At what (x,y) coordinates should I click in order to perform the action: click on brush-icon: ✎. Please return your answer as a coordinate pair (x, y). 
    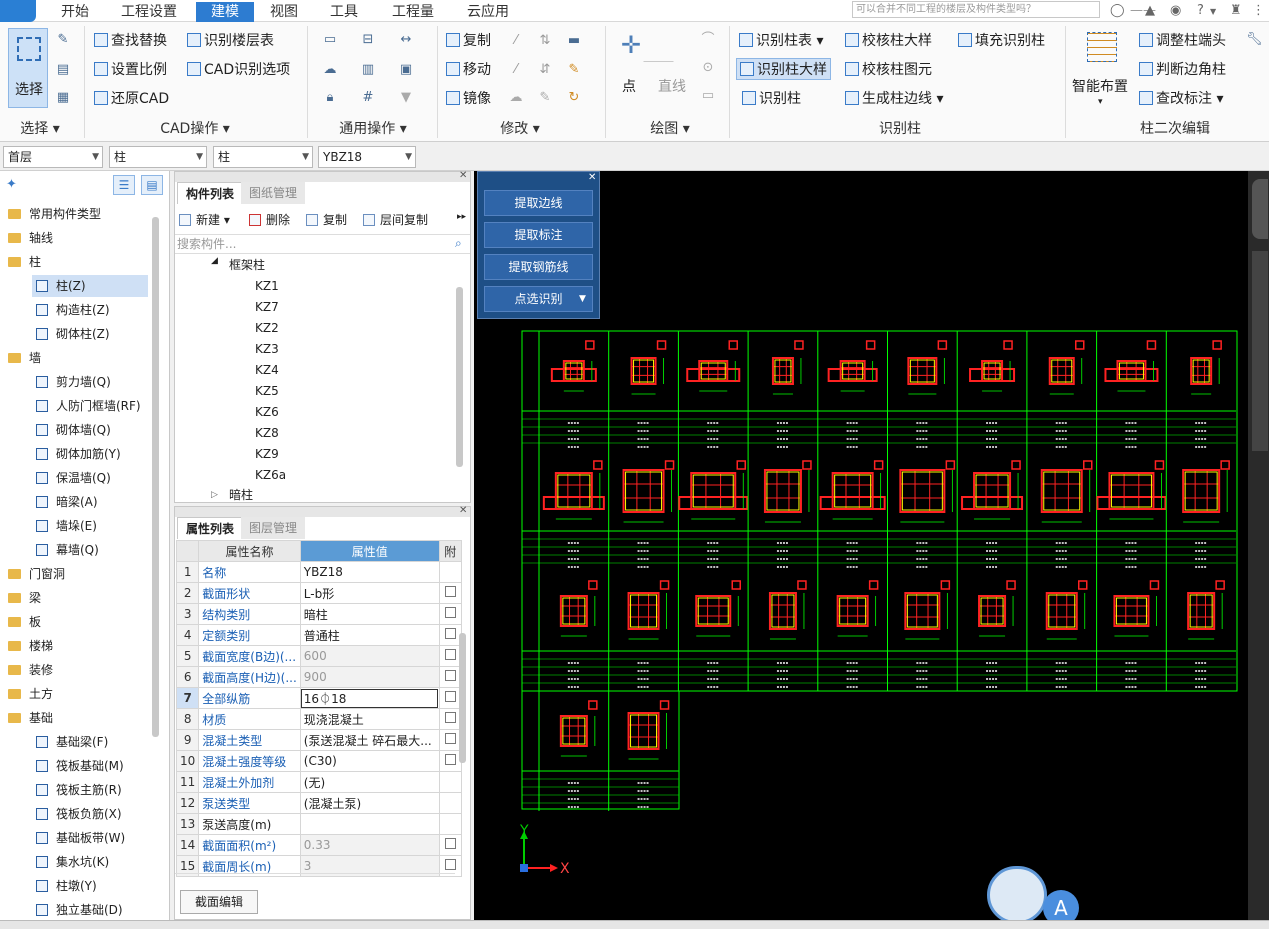
    Looking at the image, I should click on (574, 70).